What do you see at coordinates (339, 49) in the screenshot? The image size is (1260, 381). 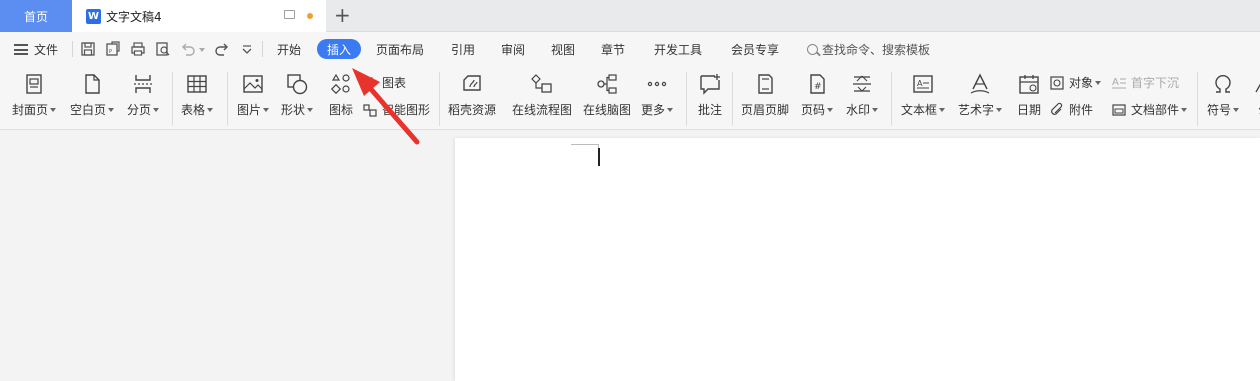 I see `menu-insert: 插入` at bounding box center [339, 49].